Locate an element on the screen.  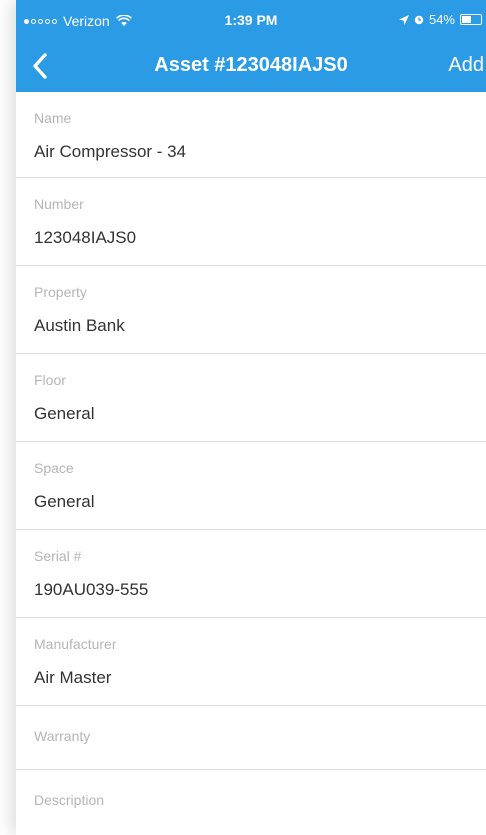
field-number: Number 123048IAJS0 is located at coordinates (251, 222).